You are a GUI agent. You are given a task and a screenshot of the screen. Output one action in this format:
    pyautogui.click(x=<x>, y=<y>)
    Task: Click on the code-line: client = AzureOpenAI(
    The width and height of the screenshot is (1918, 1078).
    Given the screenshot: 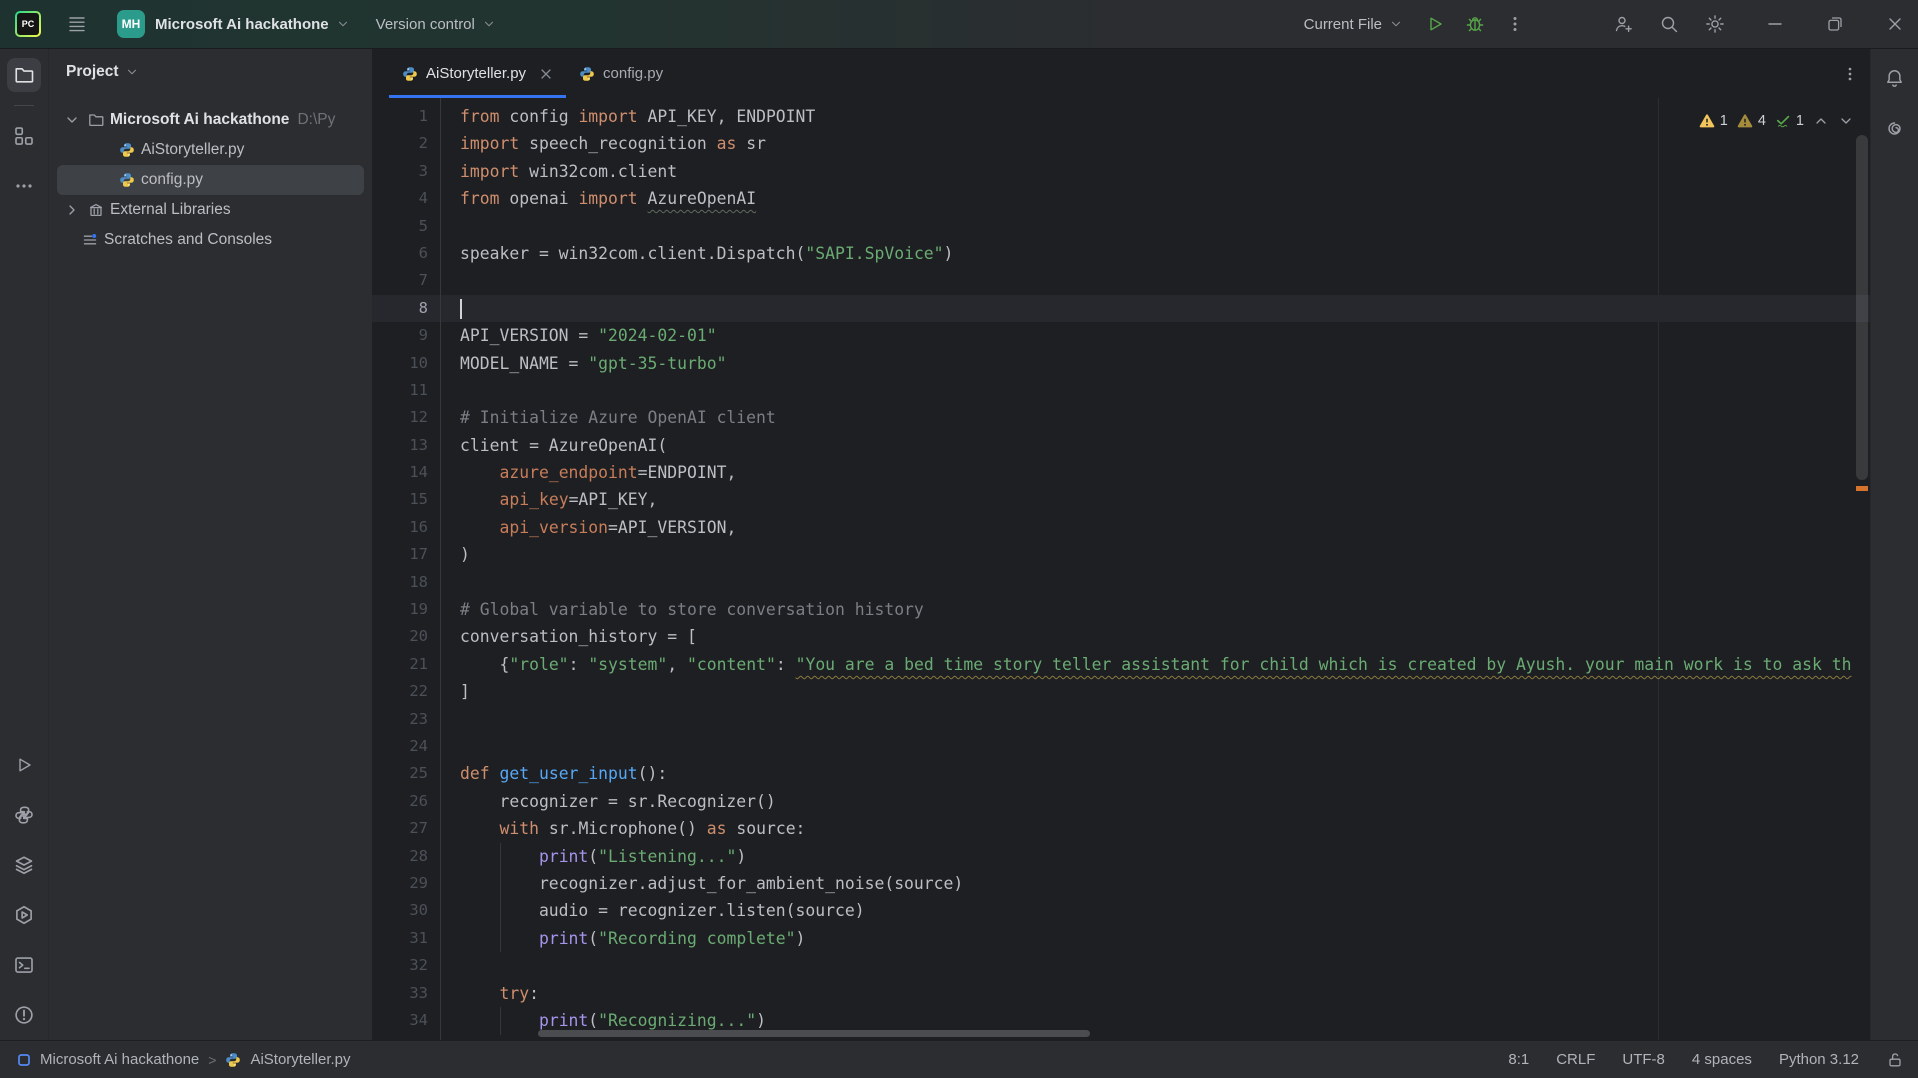 What is the action you would take?
    pyautogui.click(x=1165, y=445)
    